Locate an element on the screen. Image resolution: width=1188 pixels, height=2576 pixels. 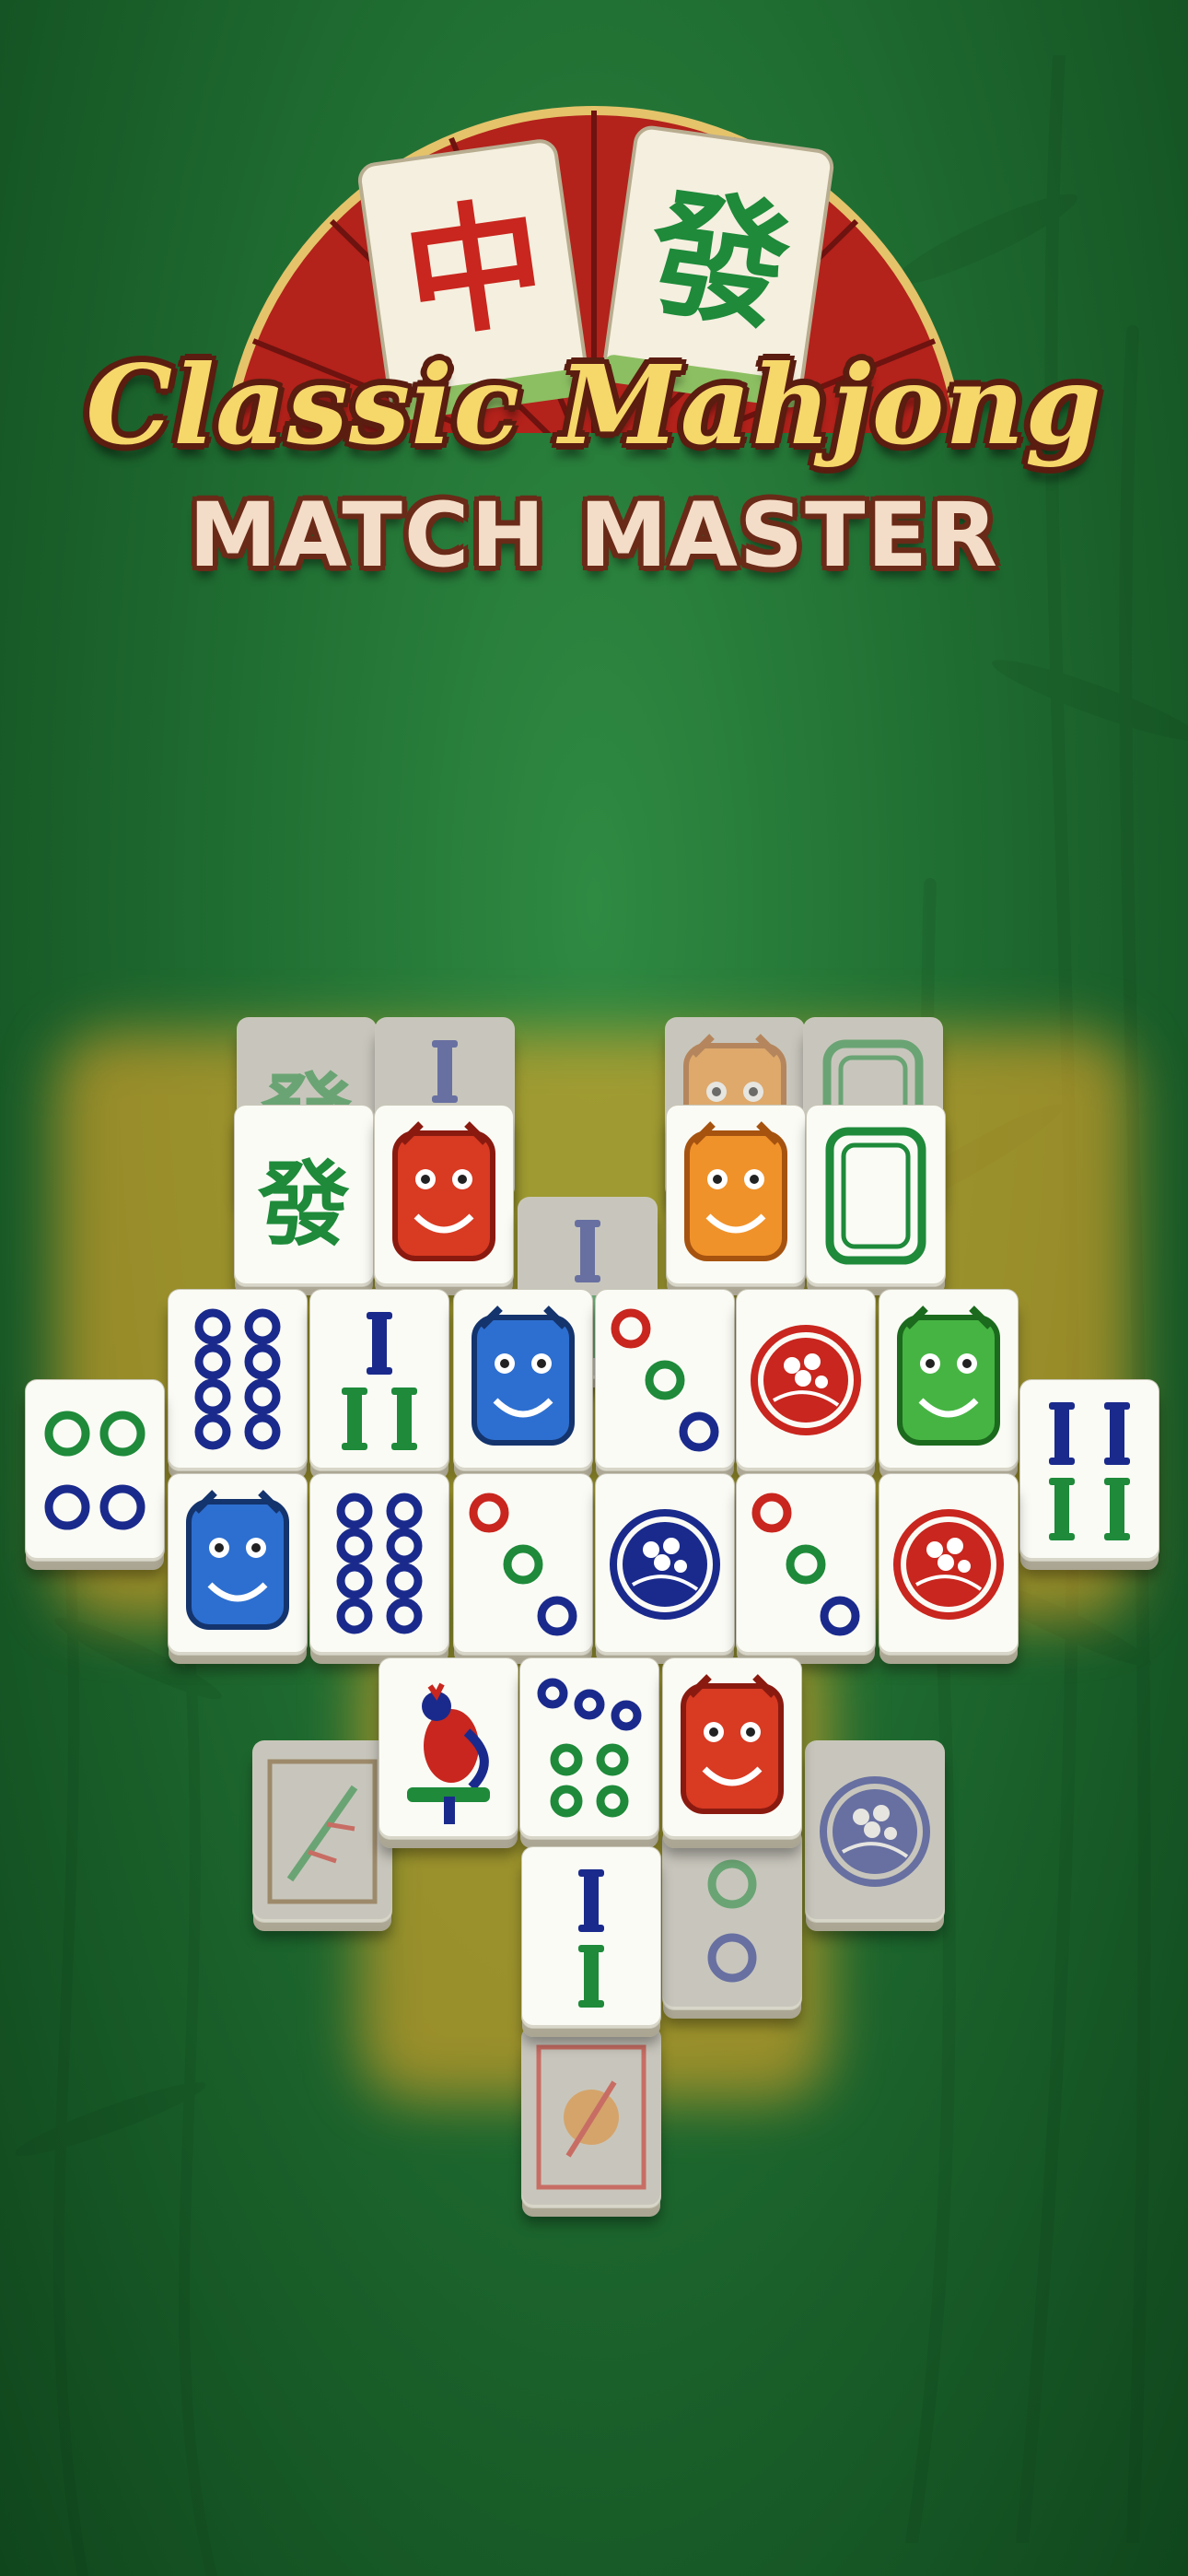
green-dragon-char-icon: 發 is located at coordinates (304, 1204).